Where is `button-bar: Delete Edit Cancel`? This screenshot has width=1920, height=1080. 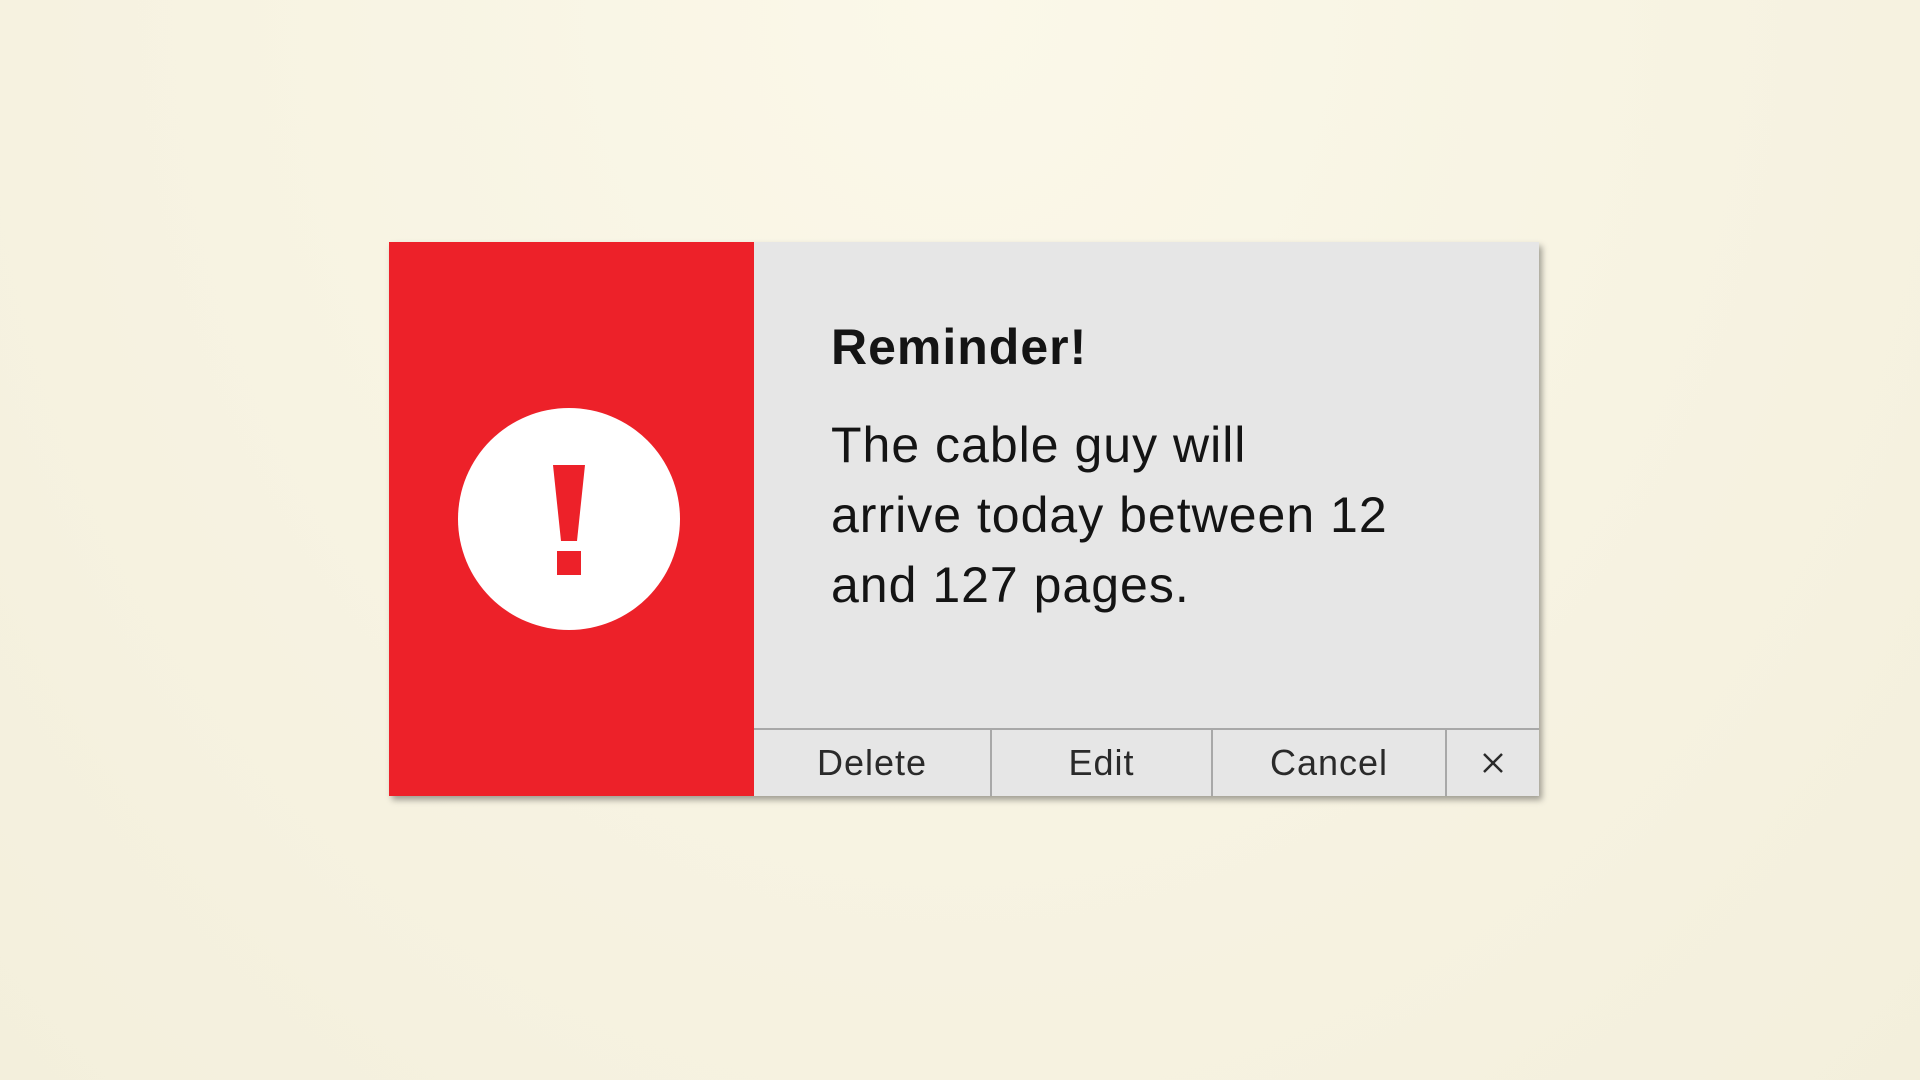 button-bar: Delete Edit Cancel is located at coordinates (1146, 762).